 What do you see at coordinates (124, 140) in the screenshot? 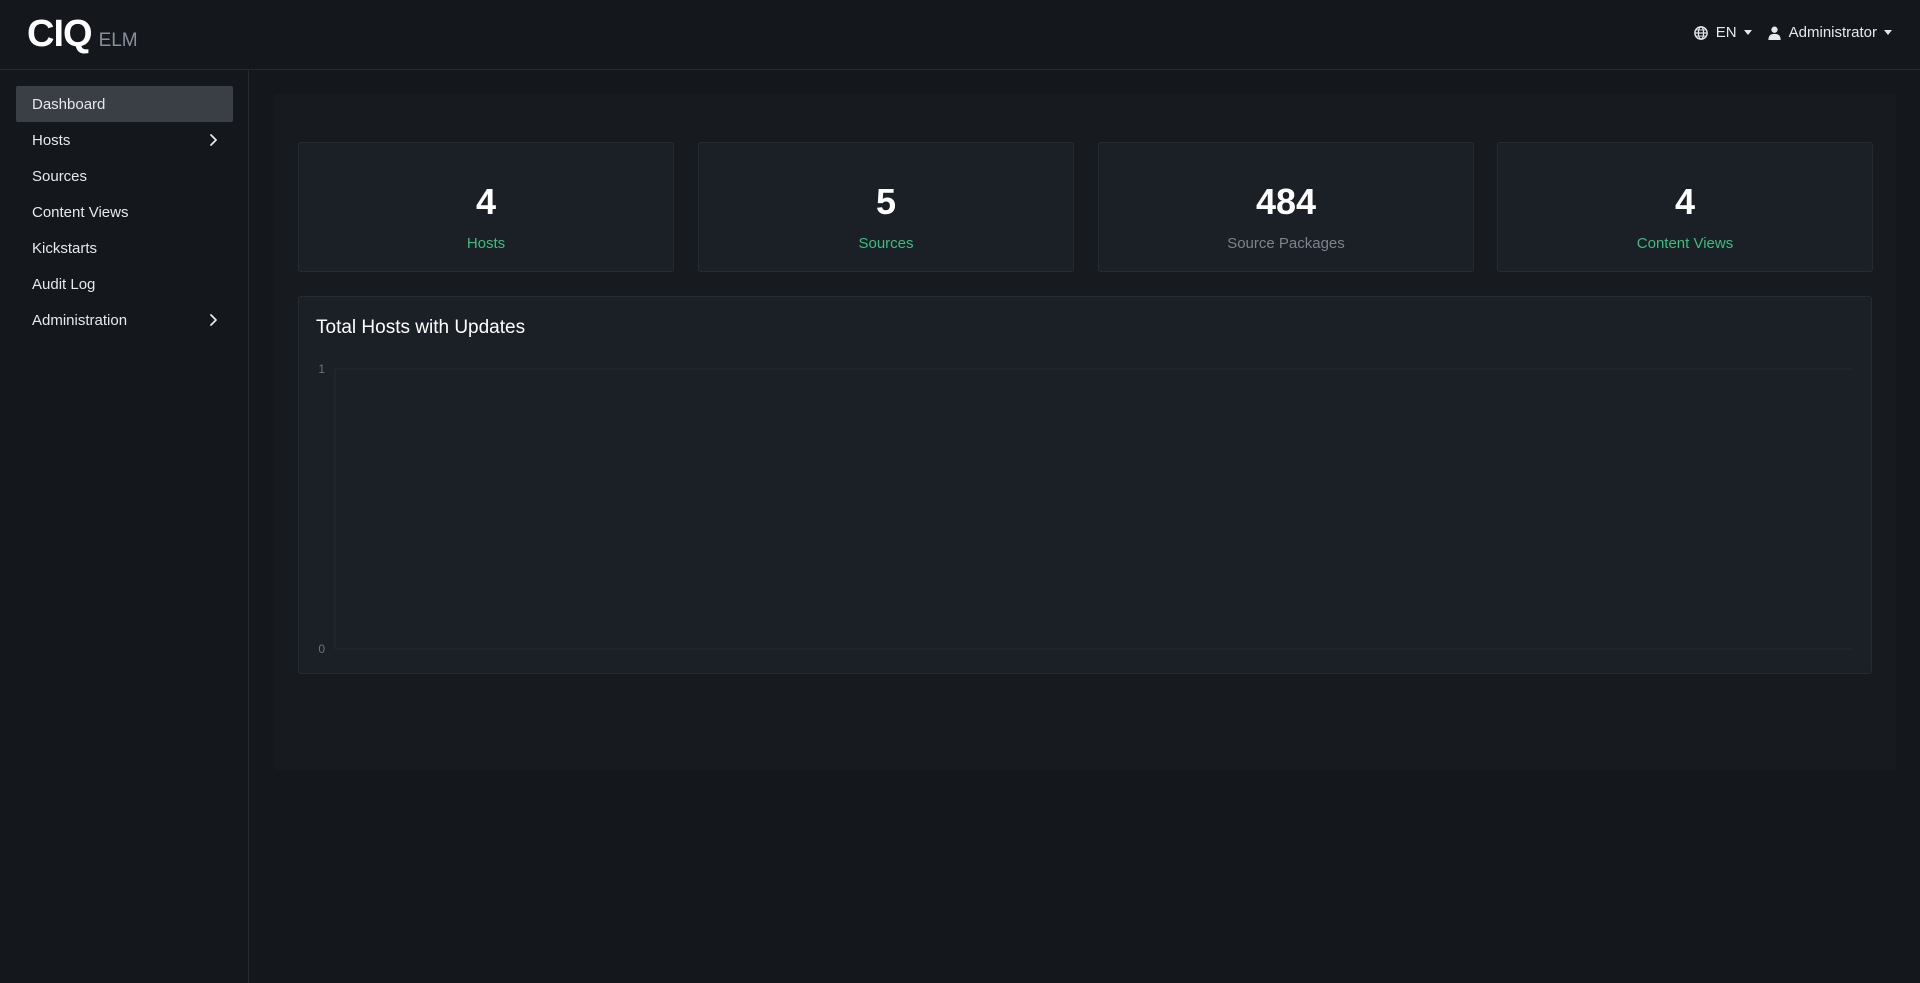
I see `sidebar-item-hosts: Hosts` at bounding box center [124, 140].